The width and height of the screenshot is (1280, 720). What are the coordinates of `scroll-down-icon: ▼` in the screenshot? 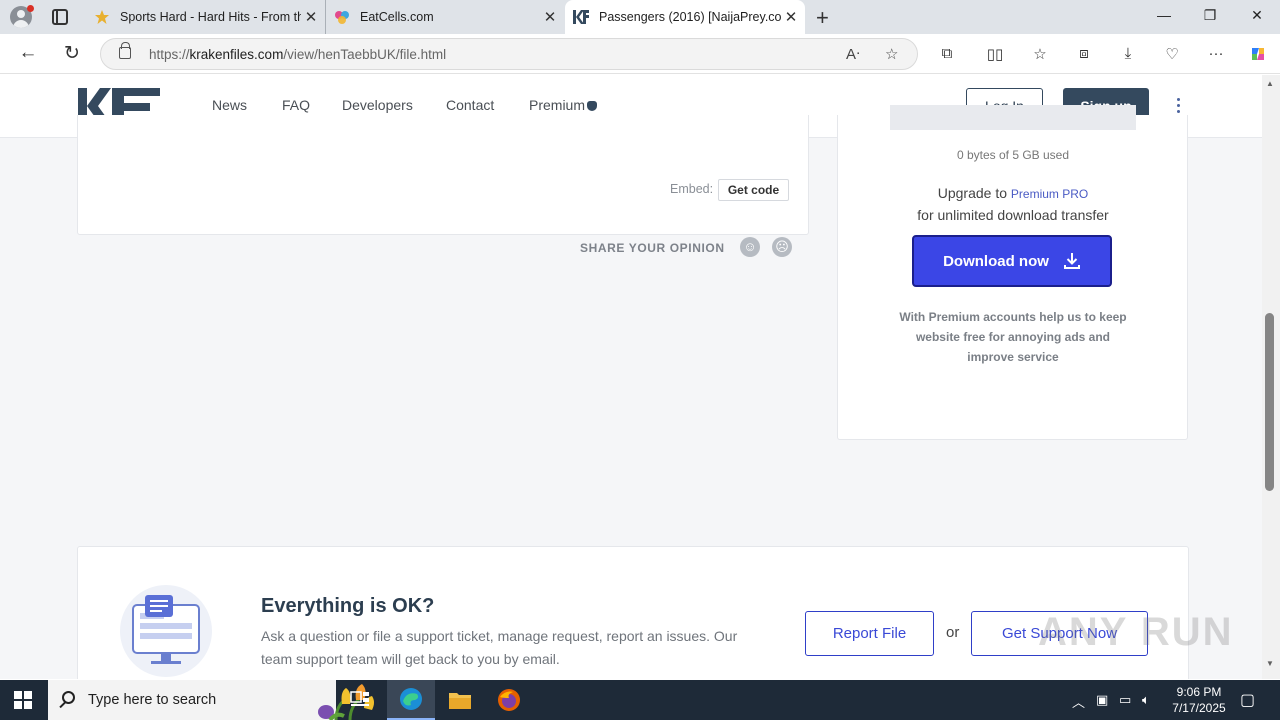 It's located at (1270, 663).